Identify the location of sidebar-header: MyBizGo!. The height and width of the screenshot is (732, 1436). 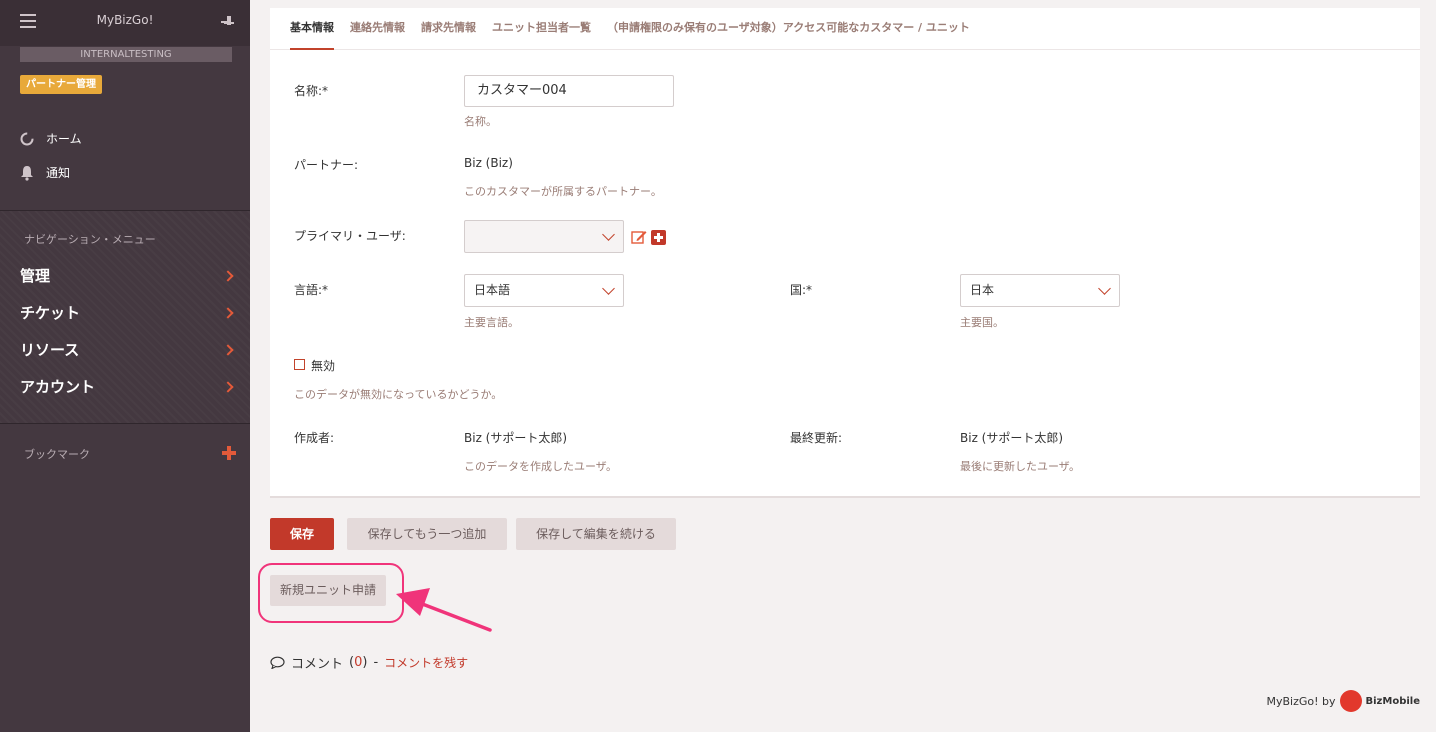
(125, 23).